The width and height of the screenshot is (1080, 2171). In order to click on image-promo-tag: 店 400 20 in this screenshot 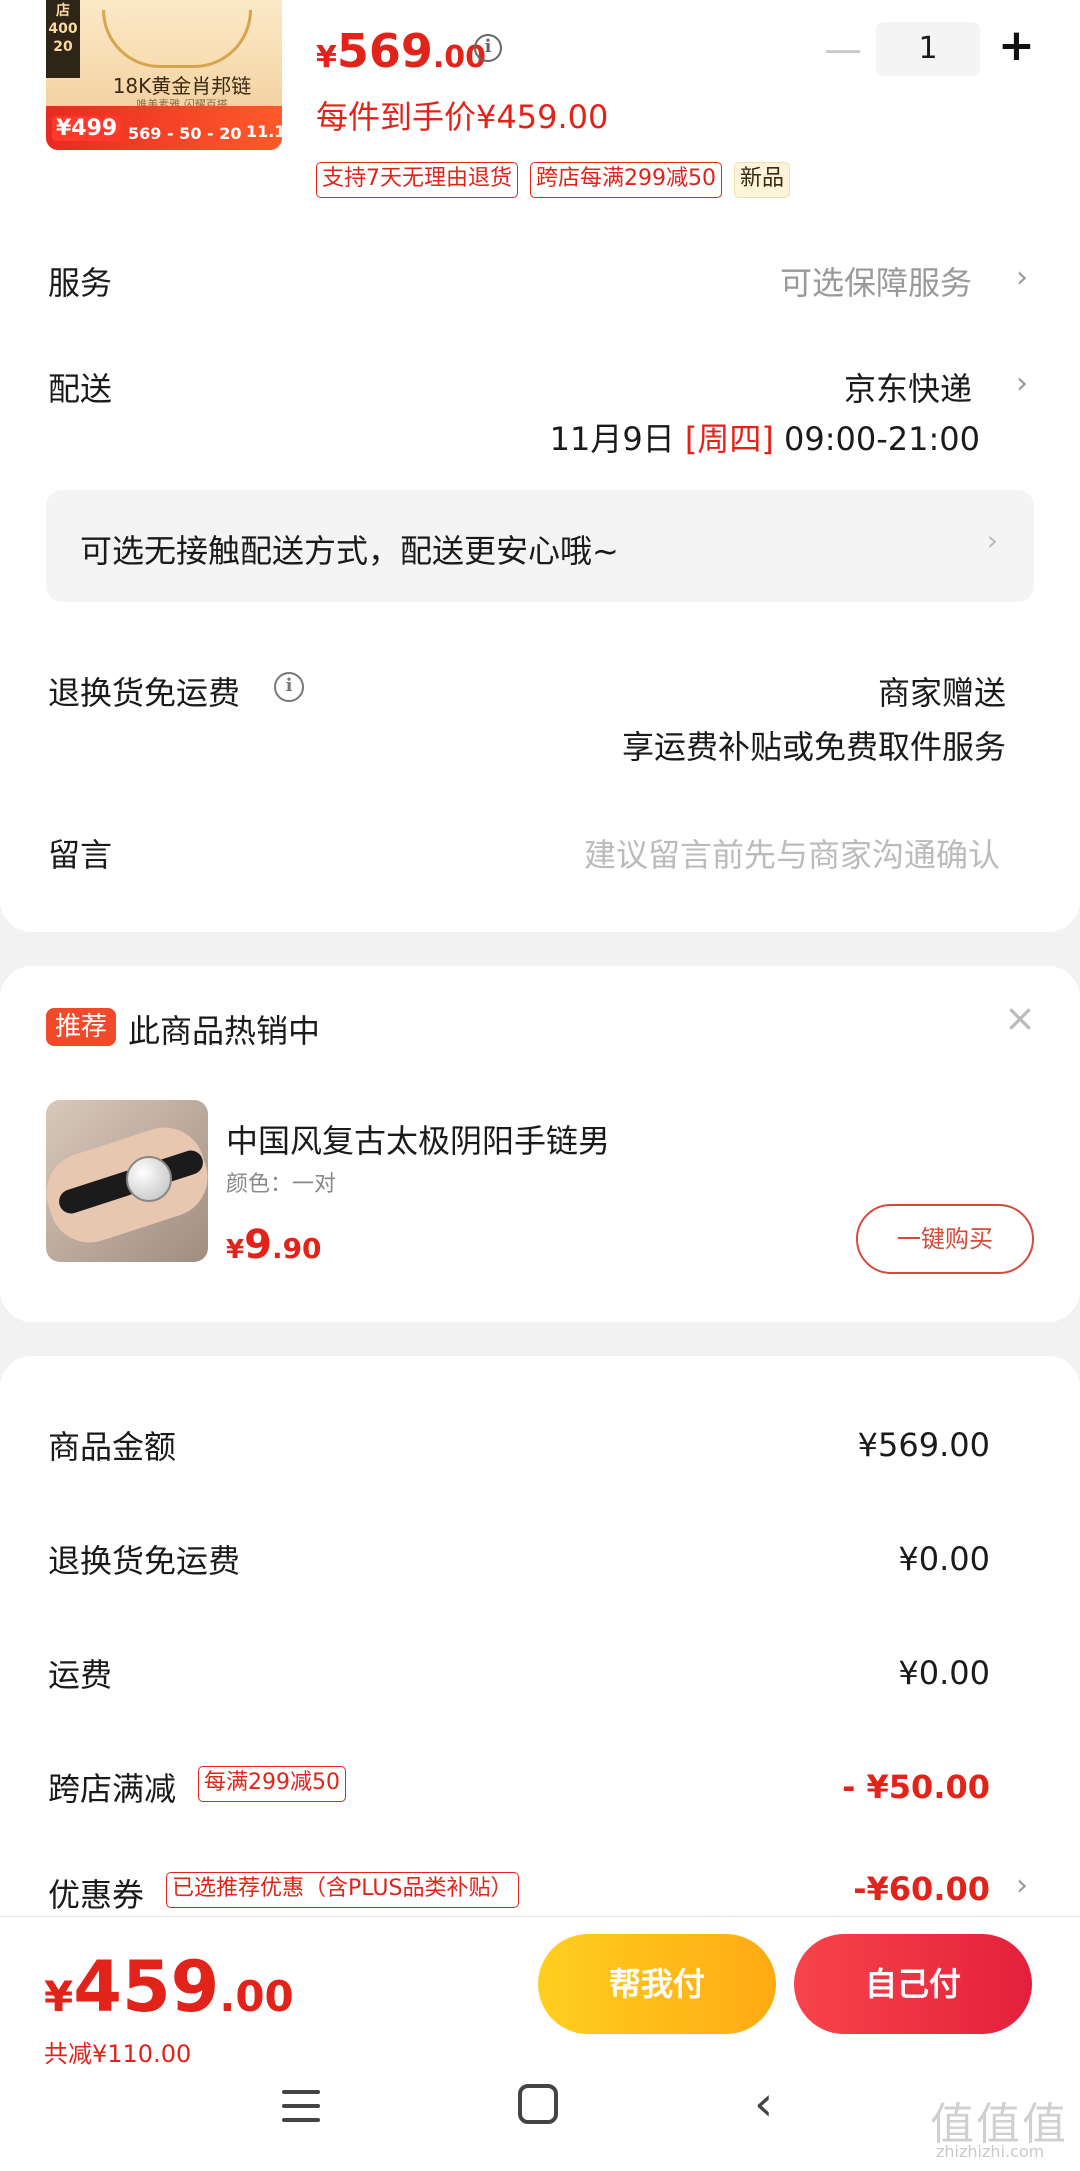, I will do `click(63, 39)`.